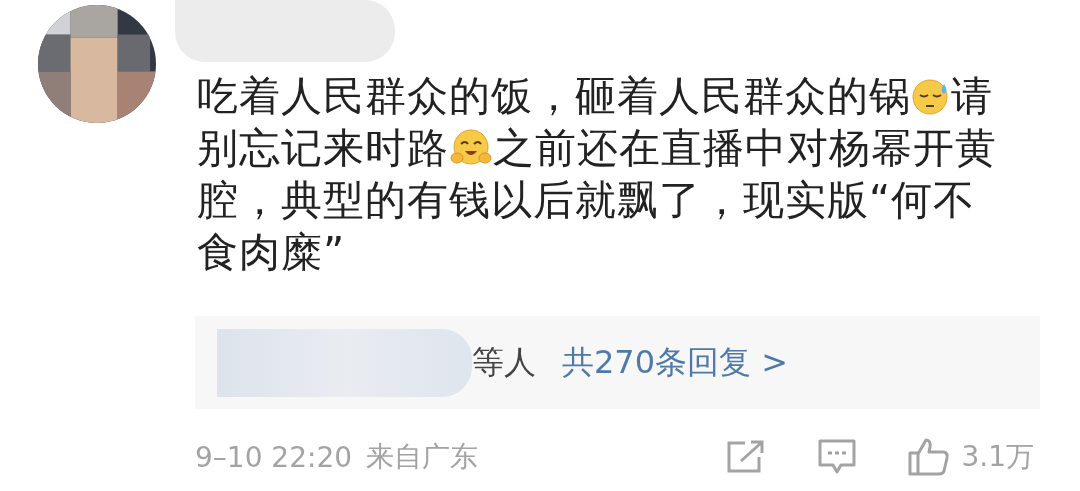 This screenshot has height=491, width=1080. Describe the element at coordinates (504, 362) in the screenshot. I see `replier-suffix: 等人` at that location.